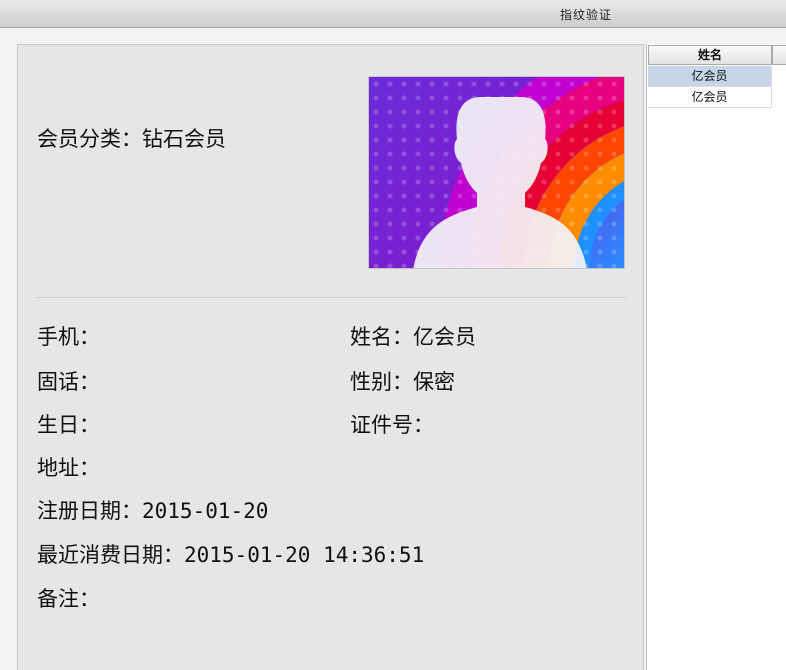 Image resolution: width=786 pixels, height=670 pixels. I want to click on register-date-label: 注册日期：, so click(89, 511).